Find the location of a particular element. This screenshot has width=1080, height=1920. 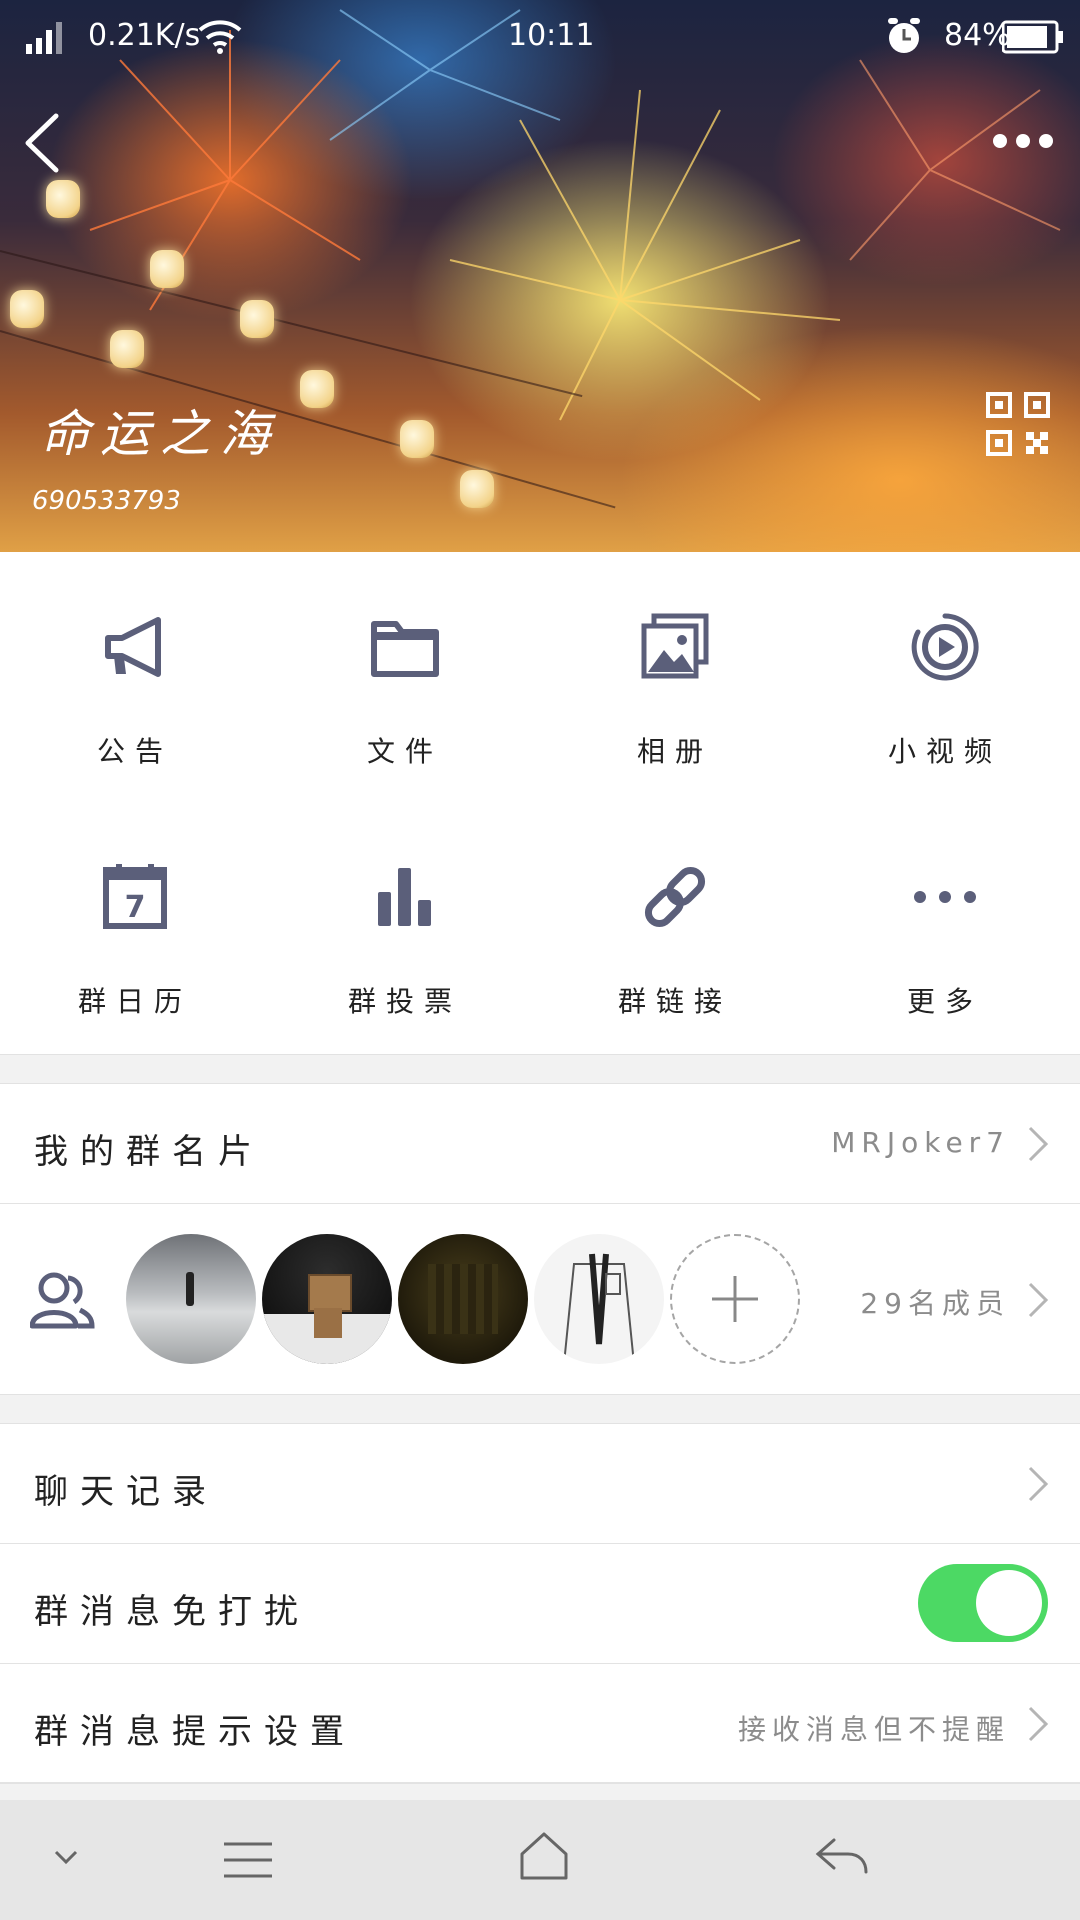

feature-label: 相册 is located at coordinates (674, 751).